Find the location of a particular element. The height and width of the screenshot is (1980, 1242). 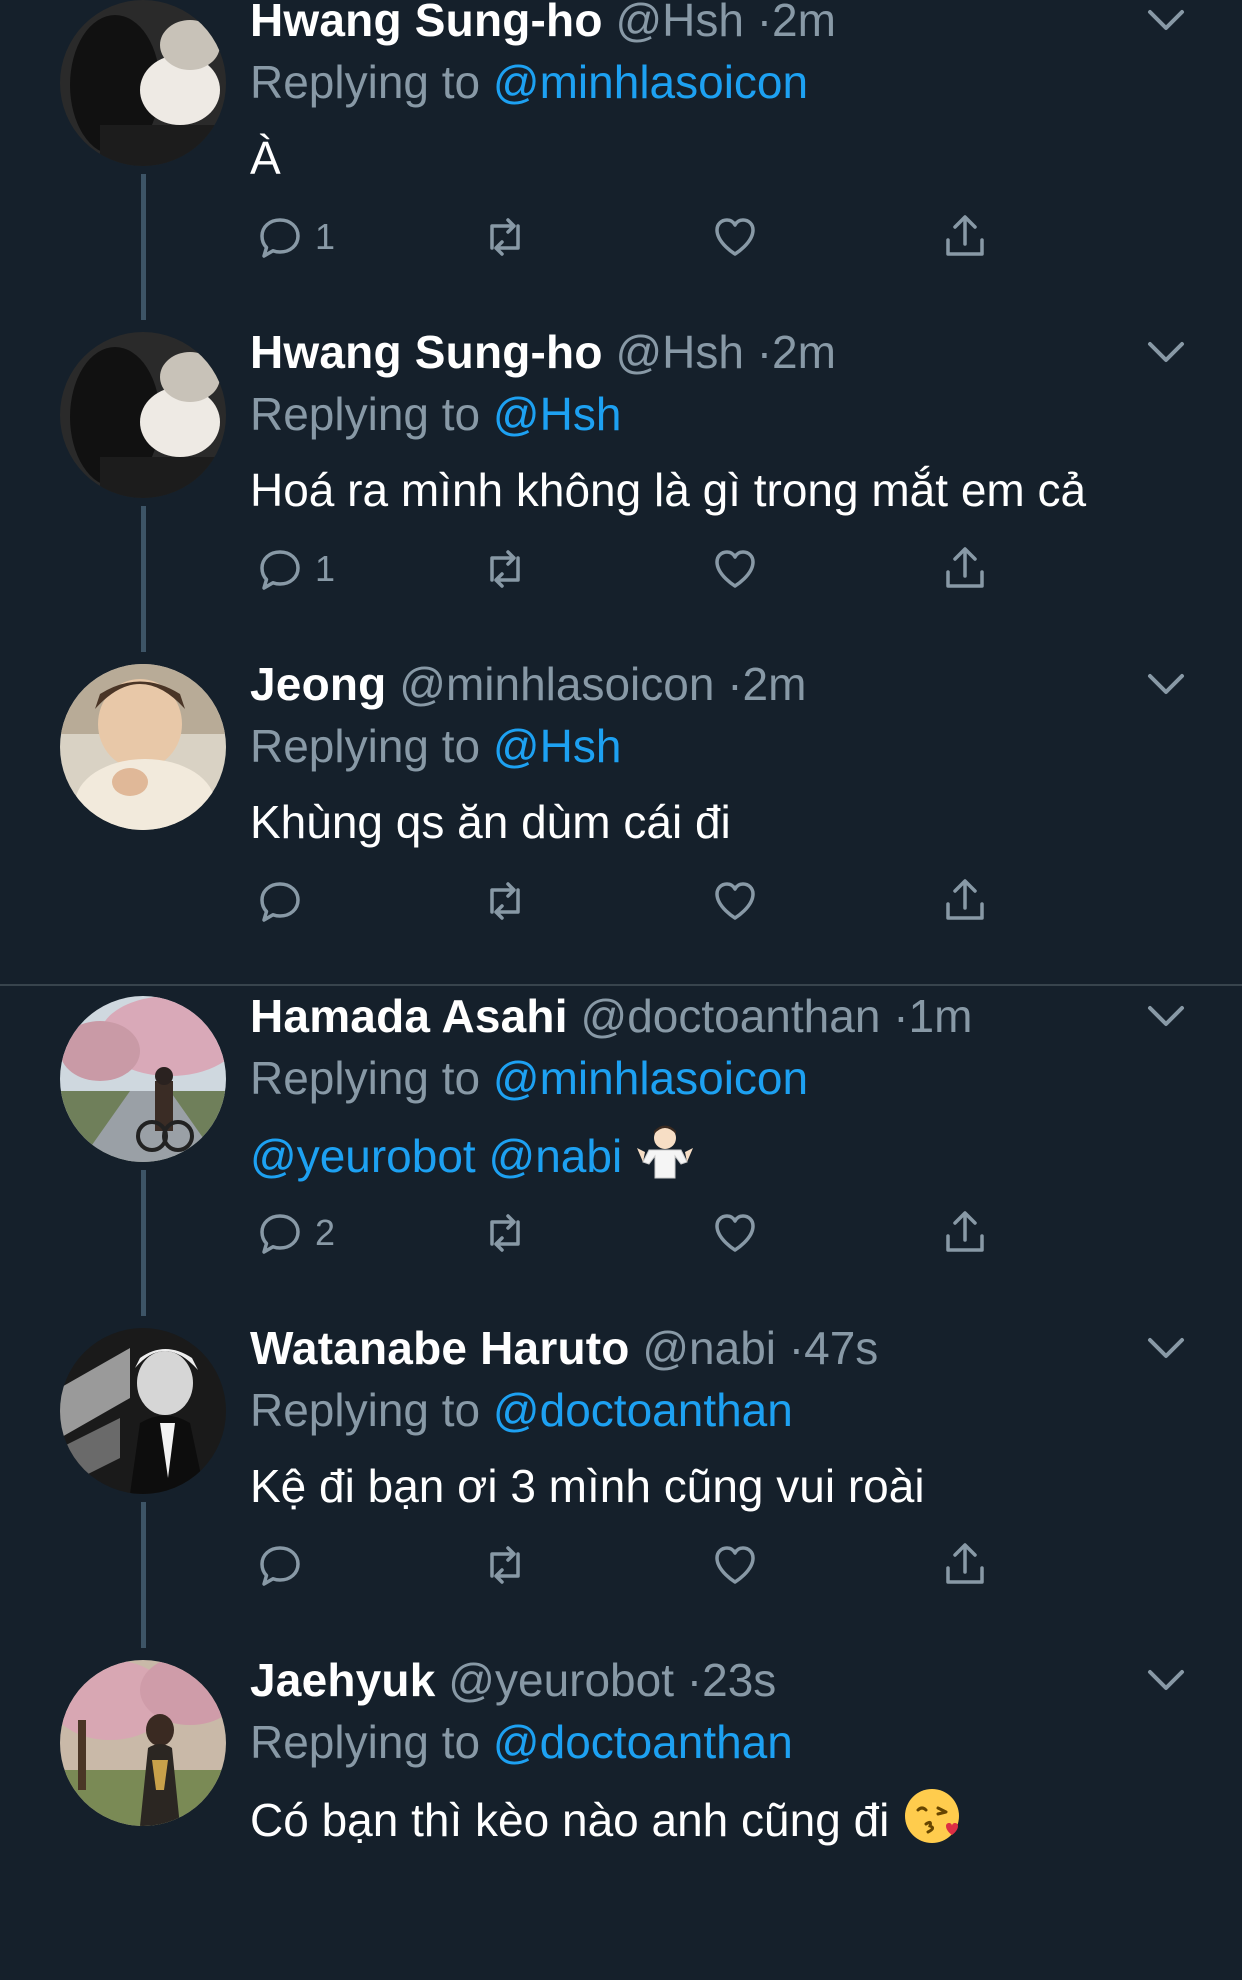

tweet-header: Jaehyuk @yeurobot ·23s is located at coordinates (513, 1680).